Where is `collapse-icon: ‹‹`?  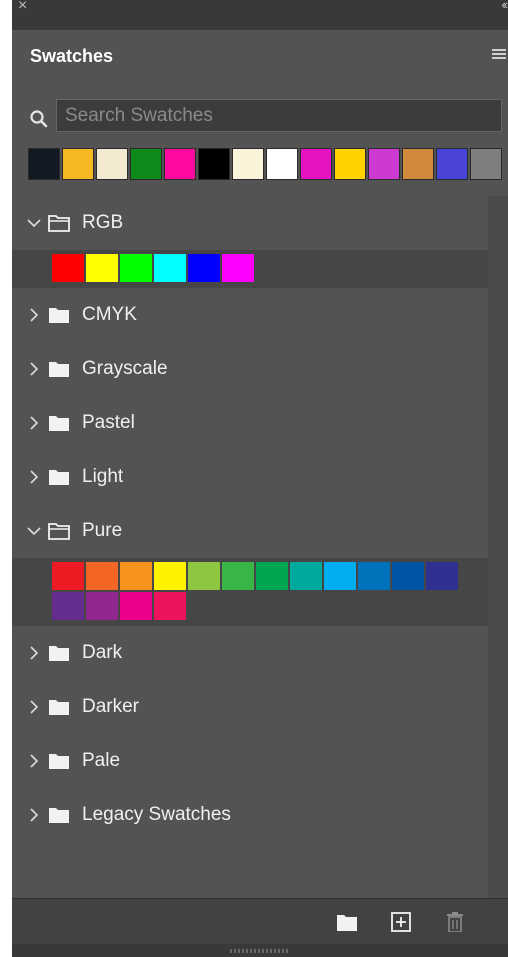
collapse-icon: ‹‹ is located at coordinates (504, 6).